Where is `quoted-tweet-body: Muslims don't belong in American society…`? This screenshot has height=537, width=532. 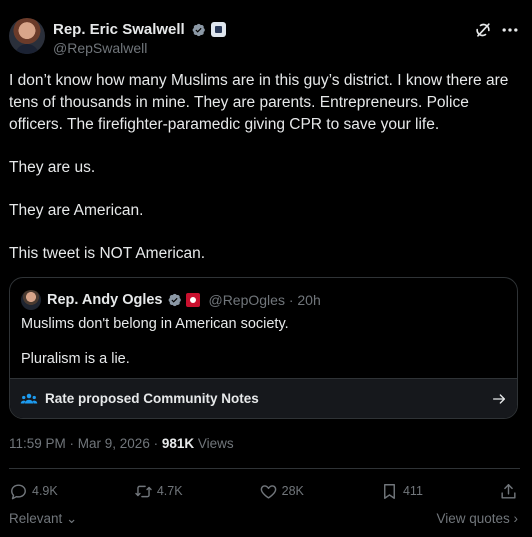 quoted-tweet-body: Muslims don't belong in American society… is located at coordinates (261, 341).